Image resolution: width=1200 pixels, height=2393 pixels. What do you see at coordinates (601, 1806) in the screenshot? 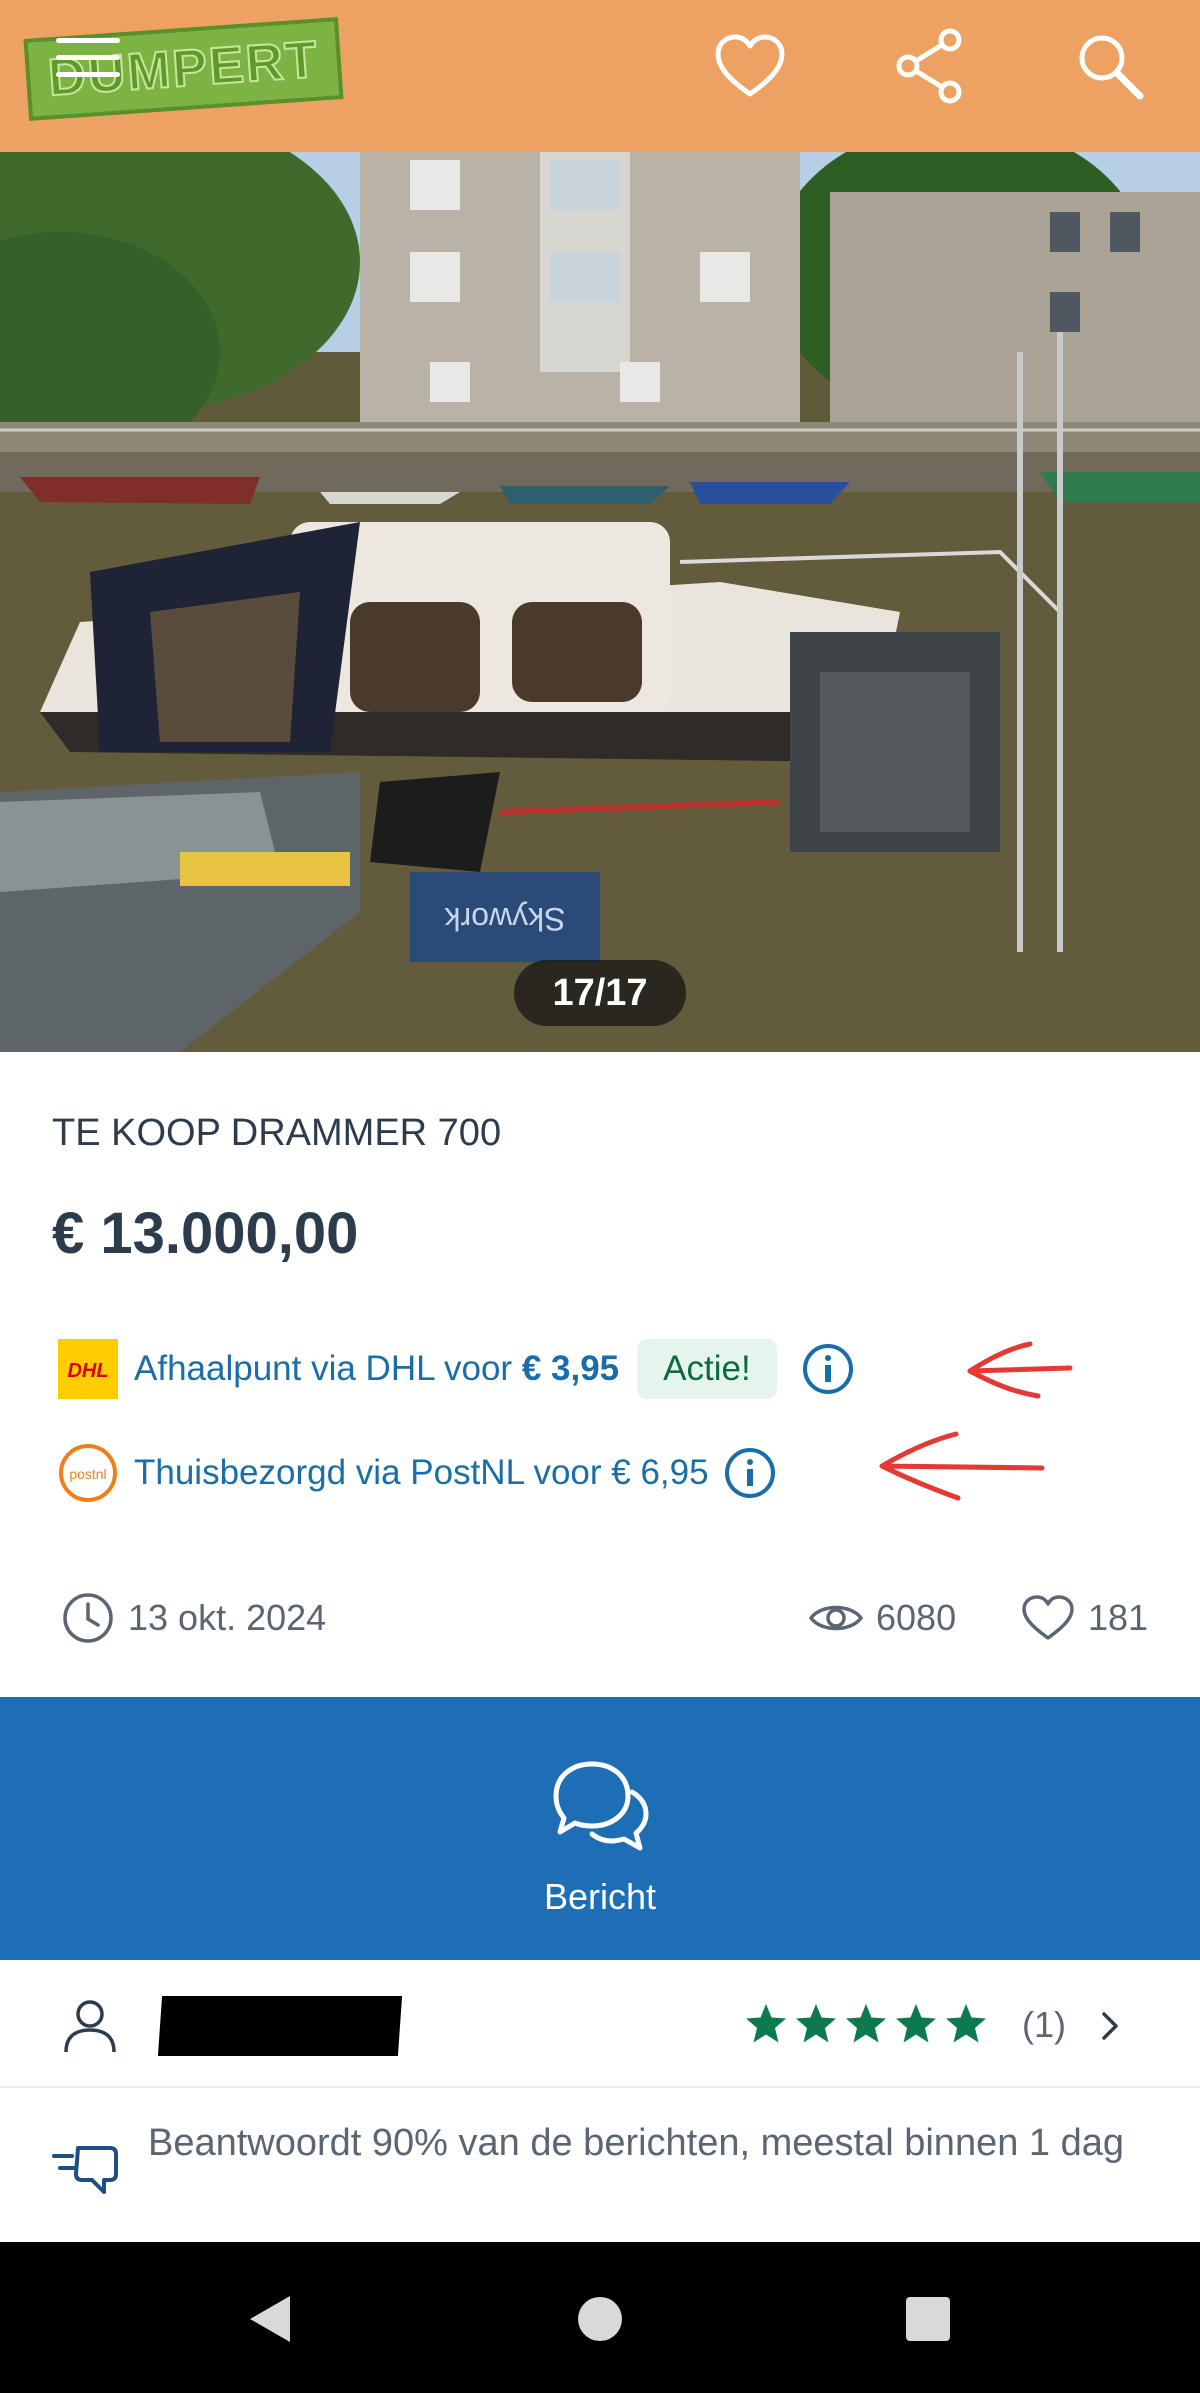
I see `chat-bubbles-icon` at bounding box center [601, 1806].